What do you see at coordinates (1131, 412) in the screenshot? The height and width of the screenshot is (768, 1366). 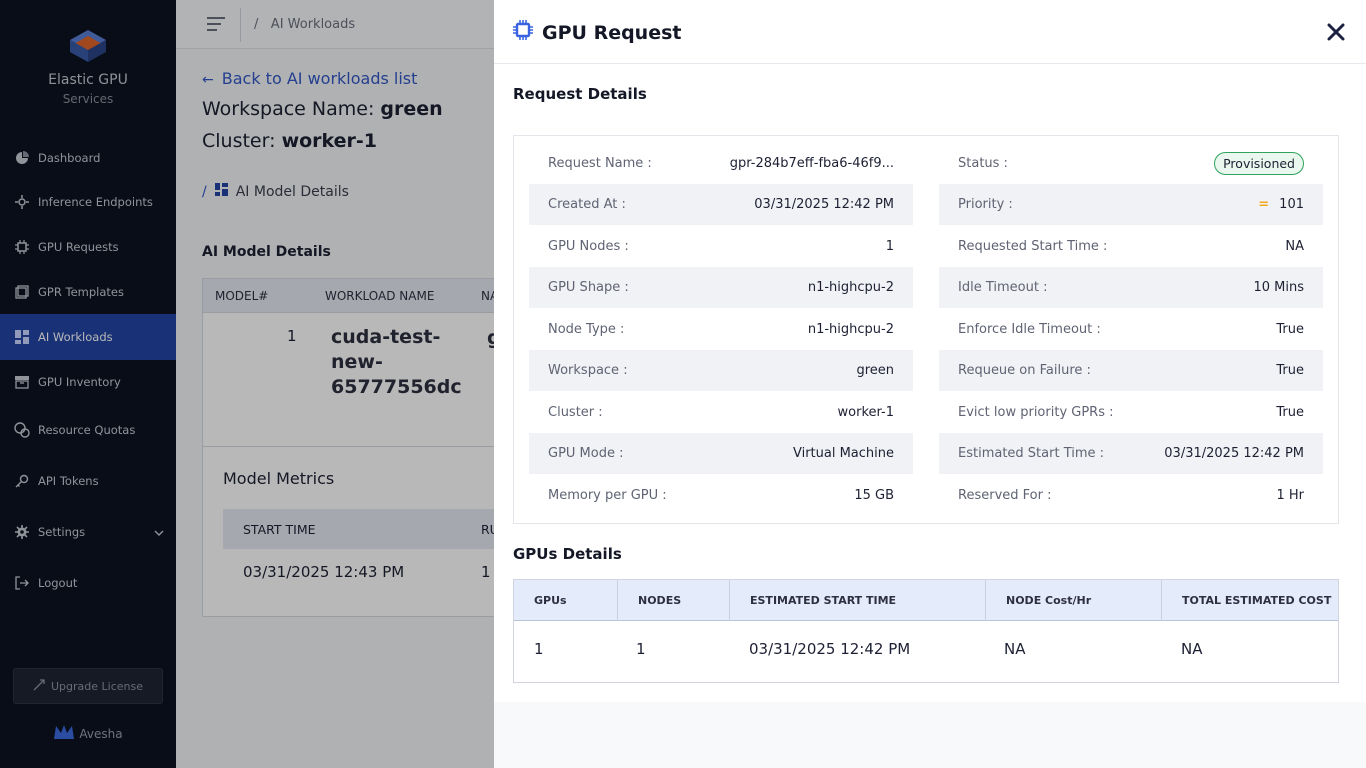 I see `detail-row-evict-low-priority: Evict low priority GPRs : True` at bounding box center [1131, 412].